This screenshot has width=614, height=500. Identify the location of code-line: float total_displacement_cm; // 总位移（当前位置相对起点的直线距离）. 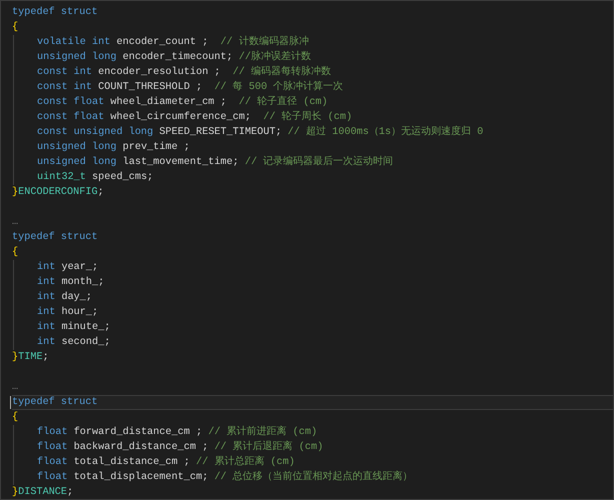
(225, 477).